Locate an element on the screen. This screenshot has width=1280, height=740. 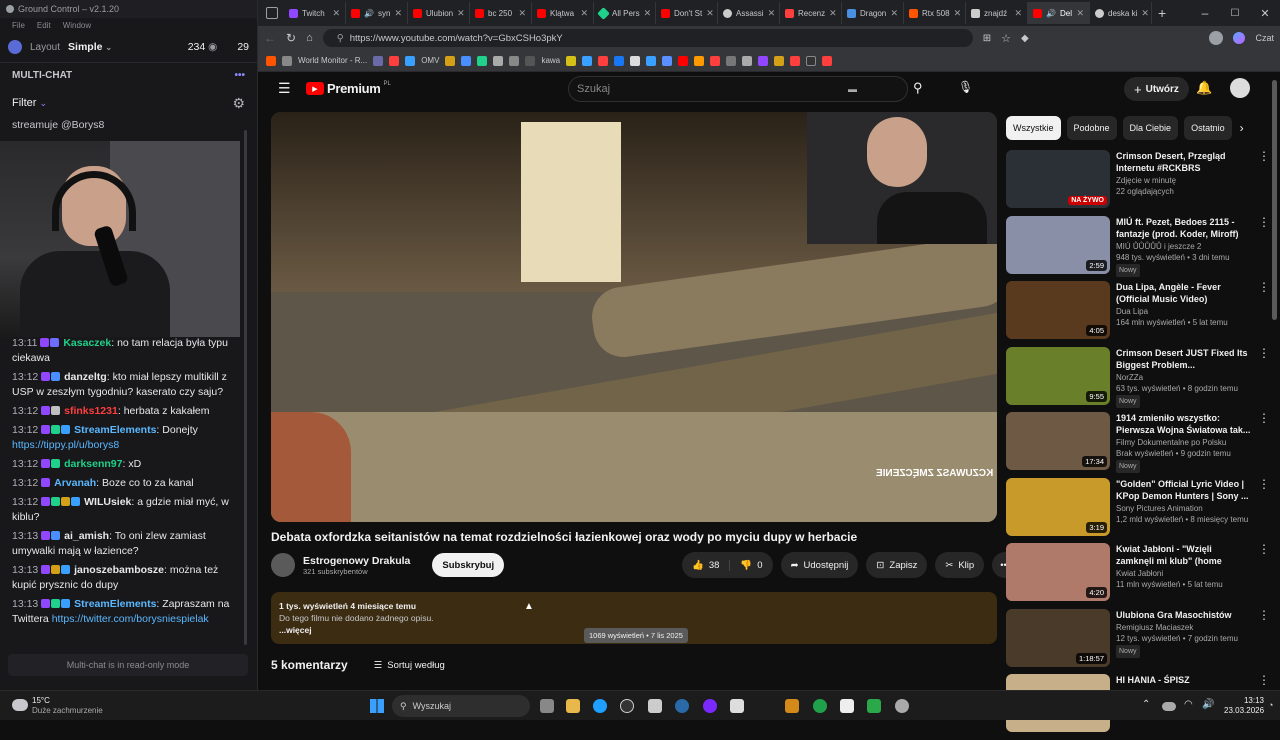
chevron-right-icon: › is located at coordinates (1241, 128).